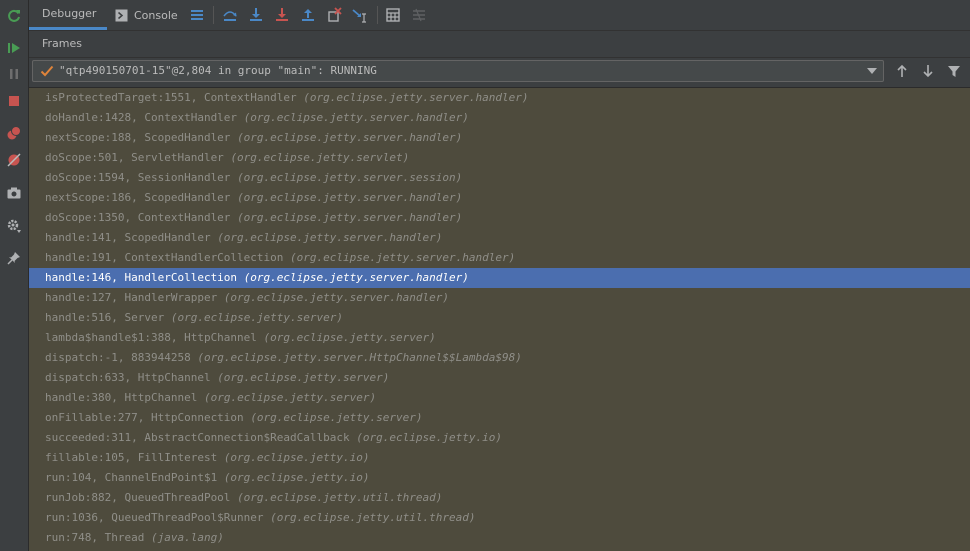 The width and height of the screenshot is (970, 551). I want to click on frame-method: run:748, Thread, so click(98, 537).